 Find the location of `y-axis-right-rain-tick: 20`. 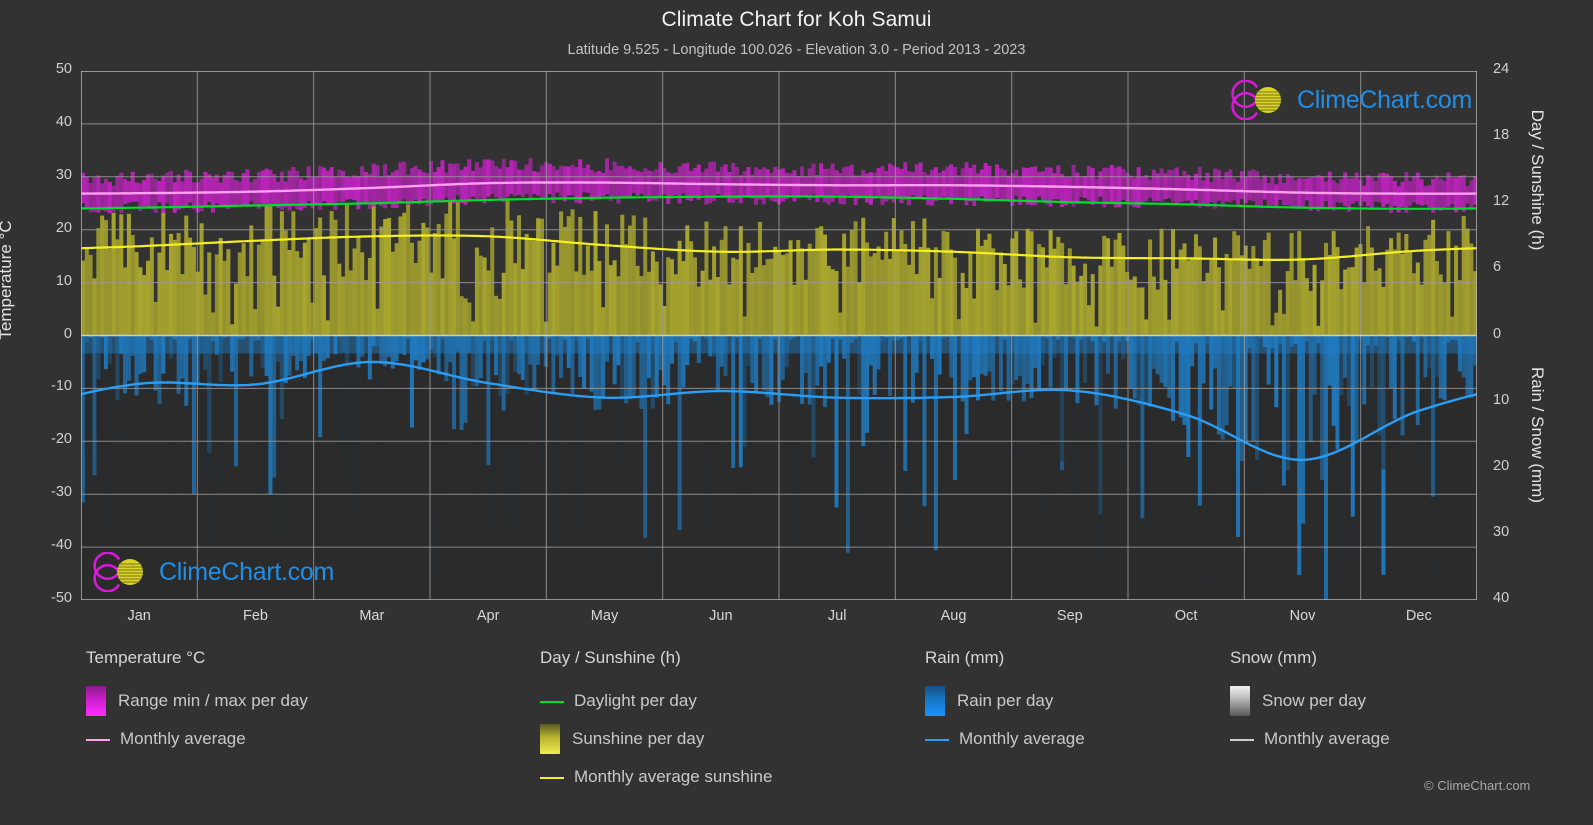

y-axis-right-rain-tick: 20 is located at coordinates (1501, 465).